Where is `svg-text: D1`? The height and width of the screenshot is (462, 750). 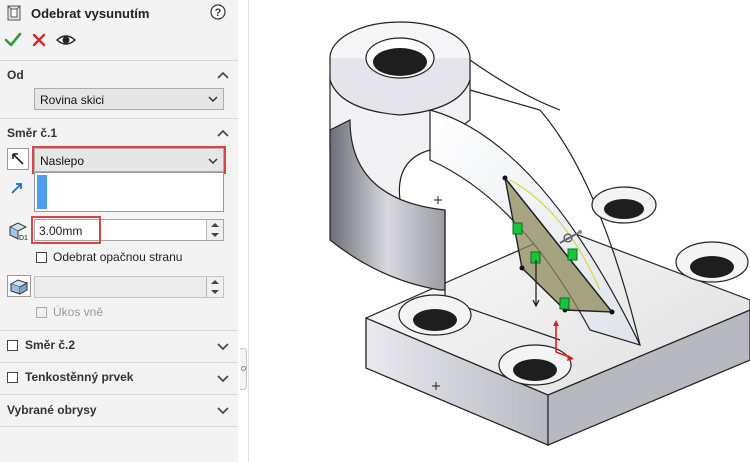
svg-text: D1 is located at coordinates (23, 238).